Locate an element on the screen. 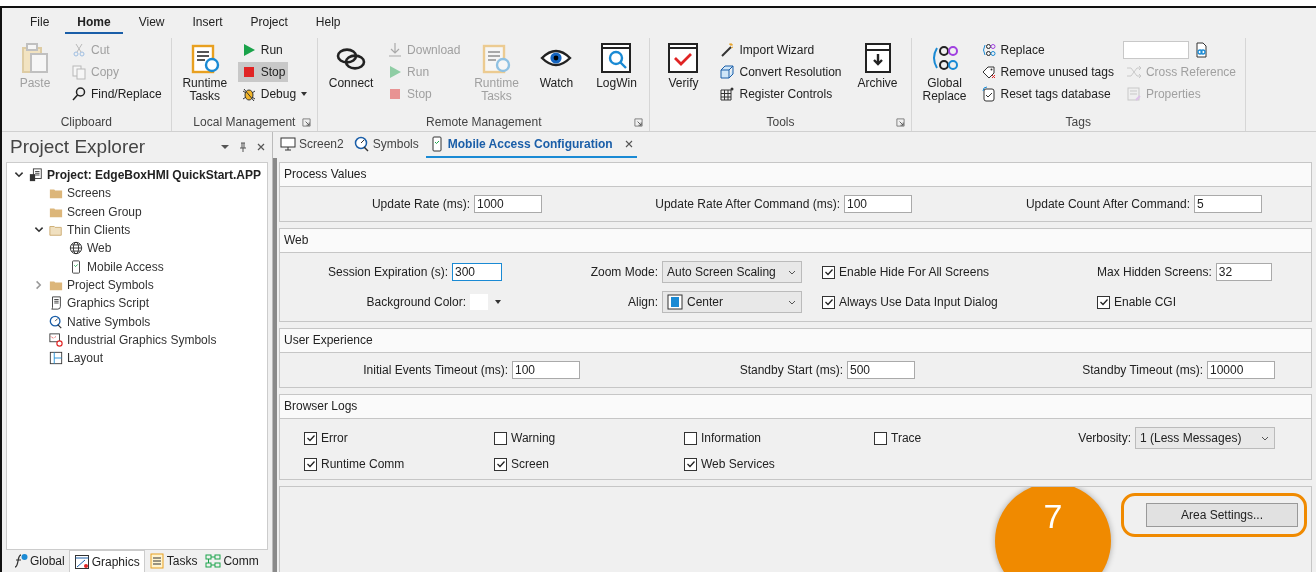 The height and width of the screenshot is (574, 1316). tree-item: Thin Clients is located at coordinates (99, 230).